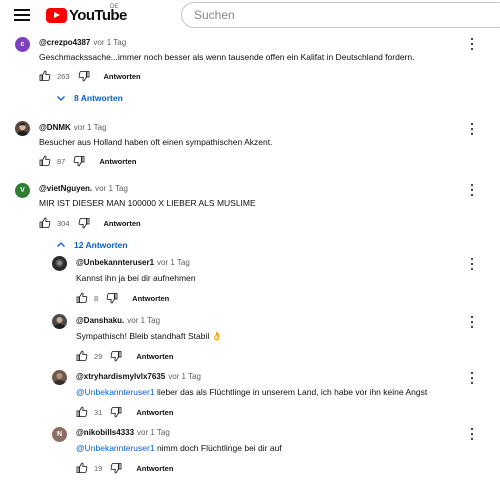 This screenshot has width=500, height=480. I want to click on masthead: YouTube DE, so click(250, 15).